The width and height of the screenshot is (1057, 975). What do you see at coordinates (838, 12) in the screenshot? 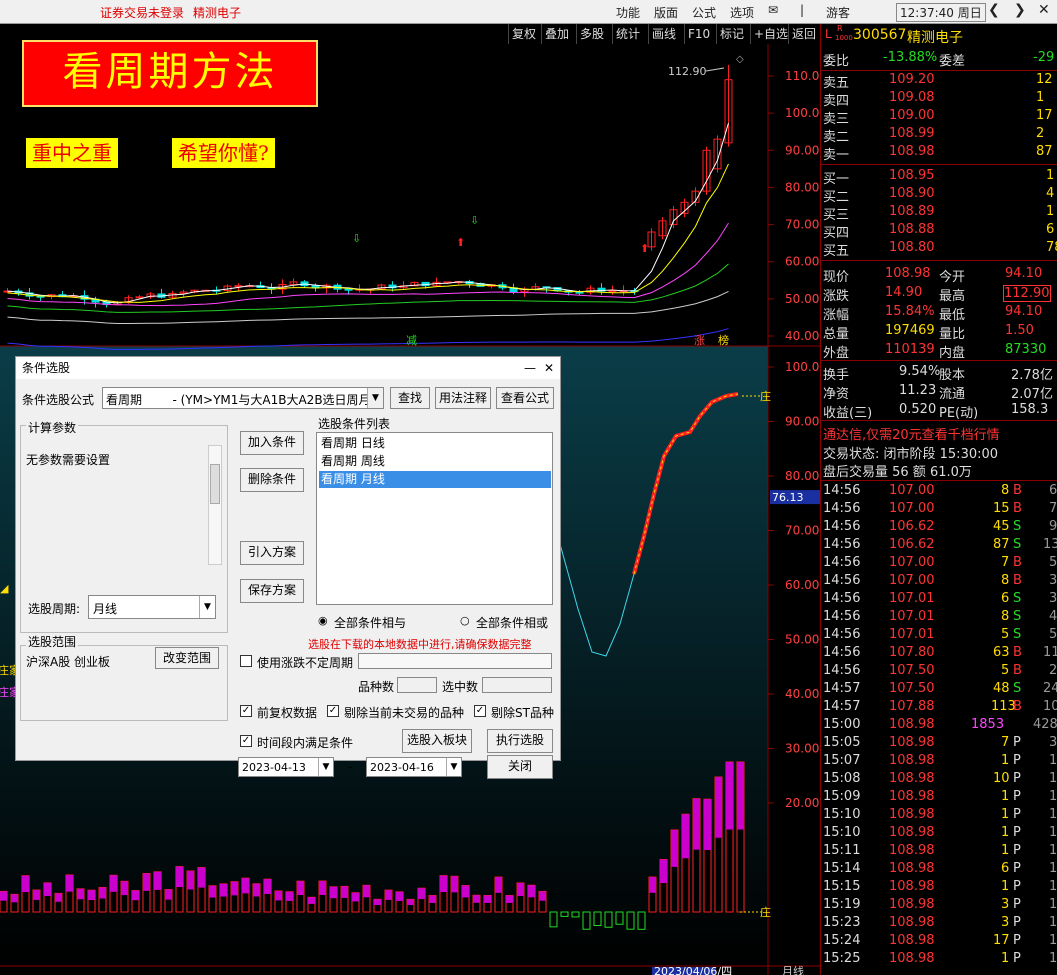
I see `user-label: 游客` at bounding box center [838, 12].